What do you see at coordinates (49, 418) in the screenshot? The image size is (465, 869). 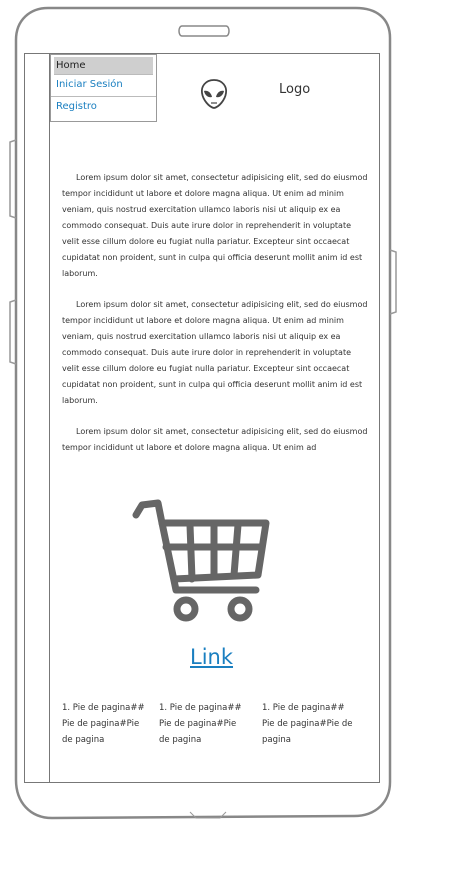 I see `sidebar-divider` at bounding box center [49, 418].